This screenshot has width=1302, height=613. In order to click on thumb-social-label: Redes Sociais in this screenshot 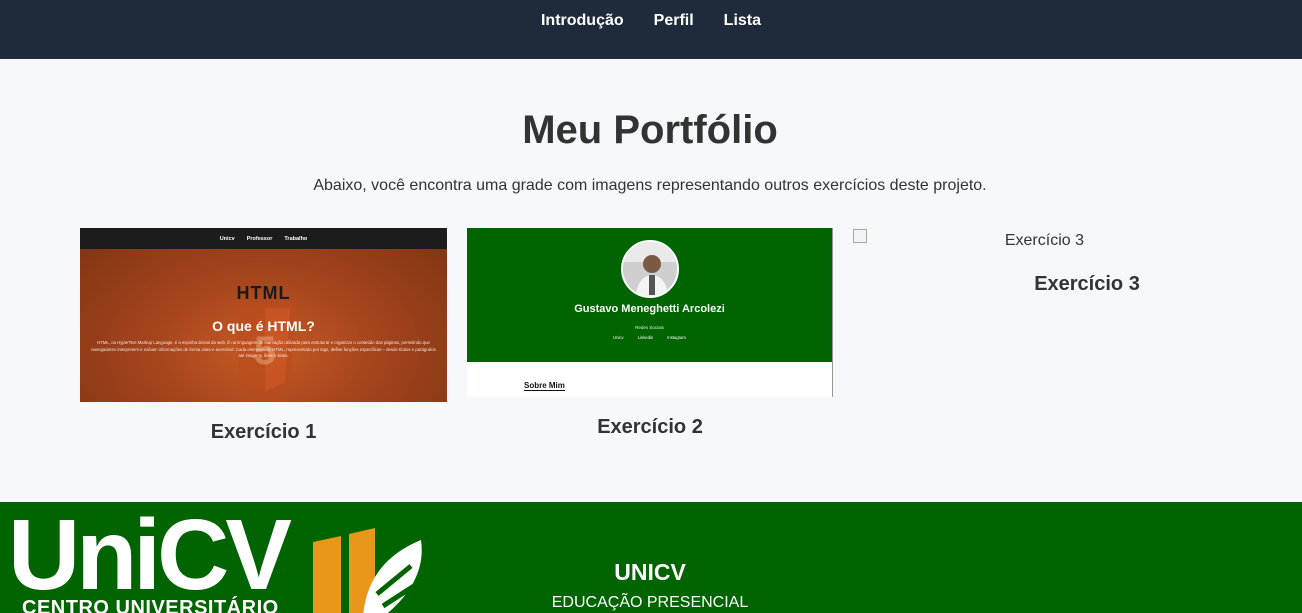, I will do `click(649, 327)`.